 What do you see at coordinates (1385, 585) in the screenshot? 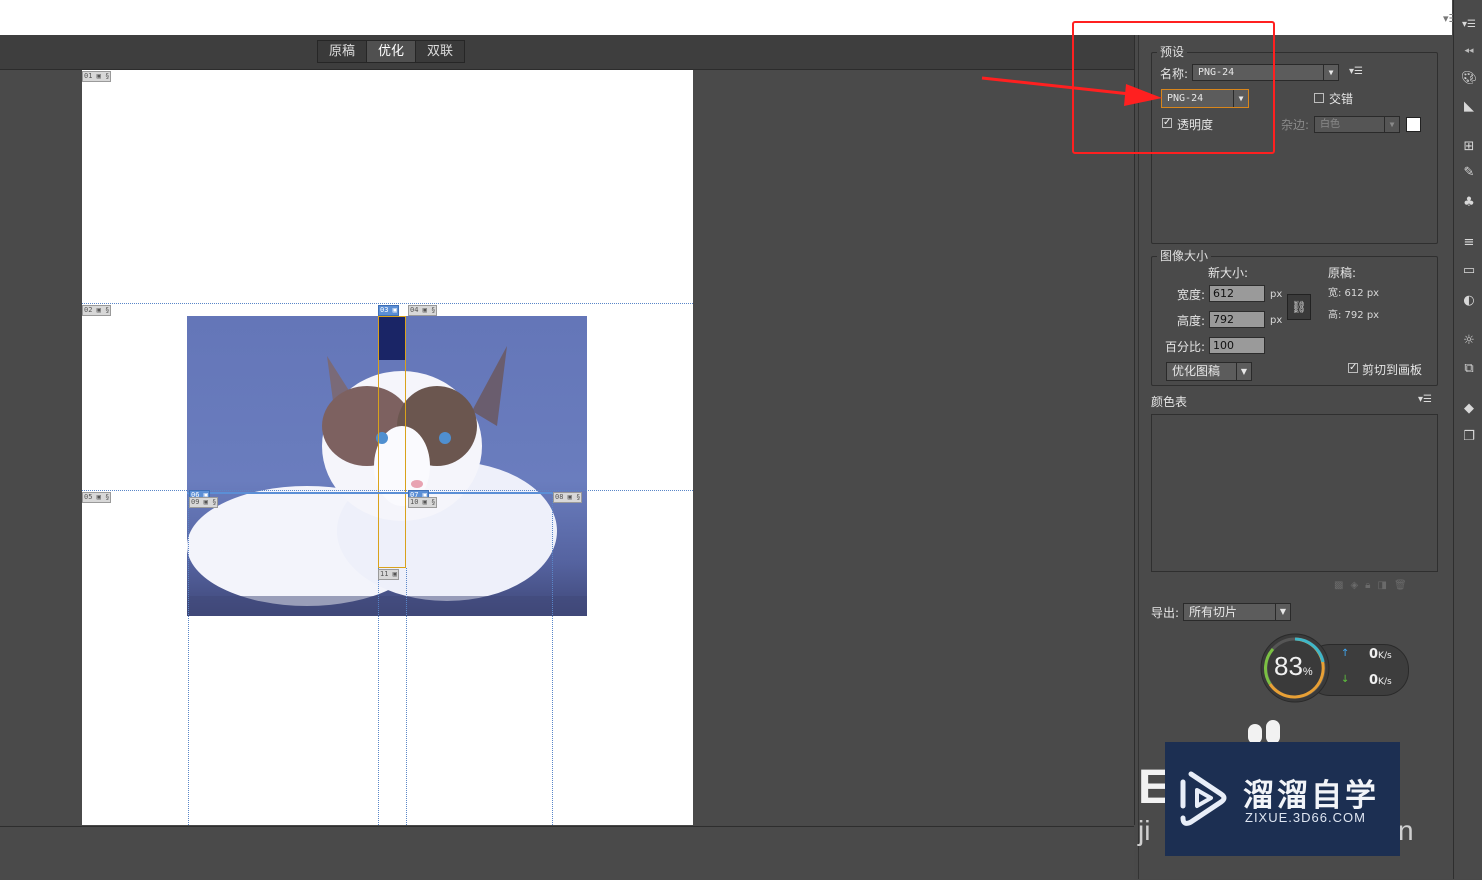
I see `new-color-icon: ◨` at bounding box center [1385, 585].